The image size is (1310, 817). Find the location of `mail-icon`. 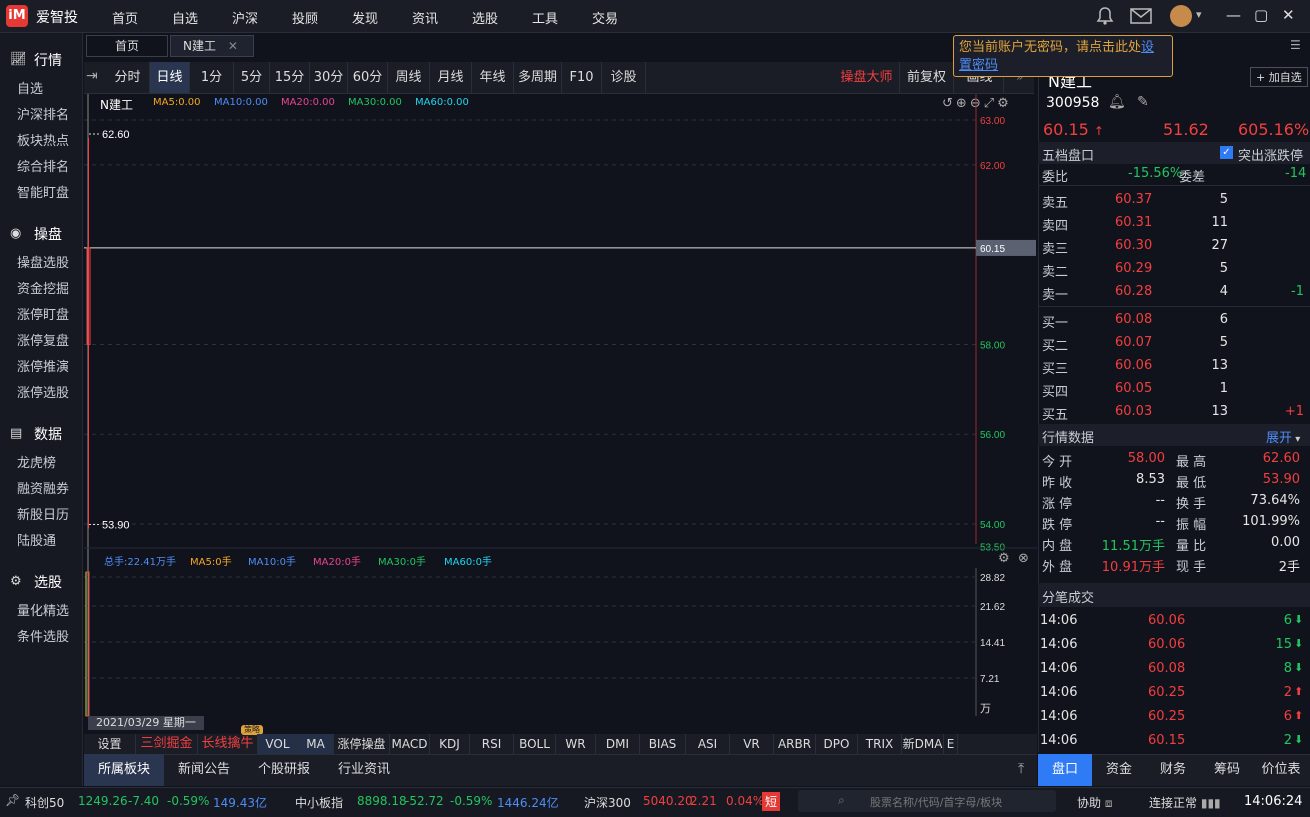

mail-icon is located at coordinates (1141, 16).